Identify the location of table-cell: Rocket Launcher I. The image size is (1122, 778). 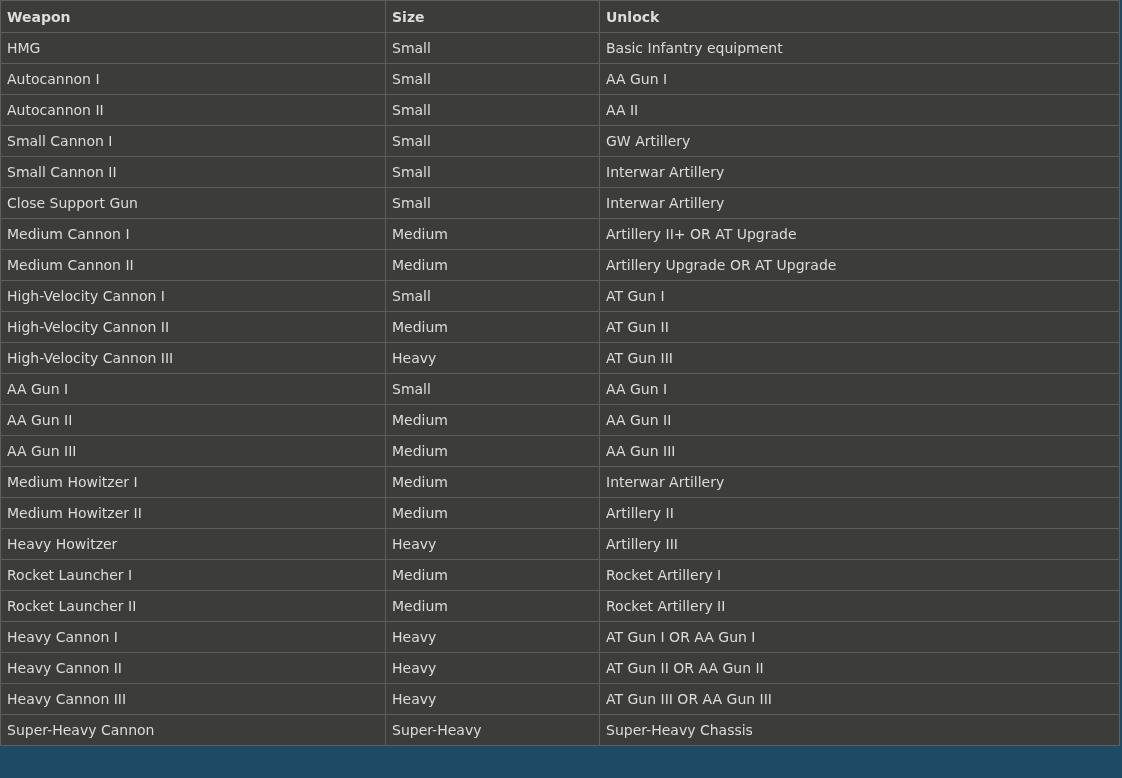
(193, 575).